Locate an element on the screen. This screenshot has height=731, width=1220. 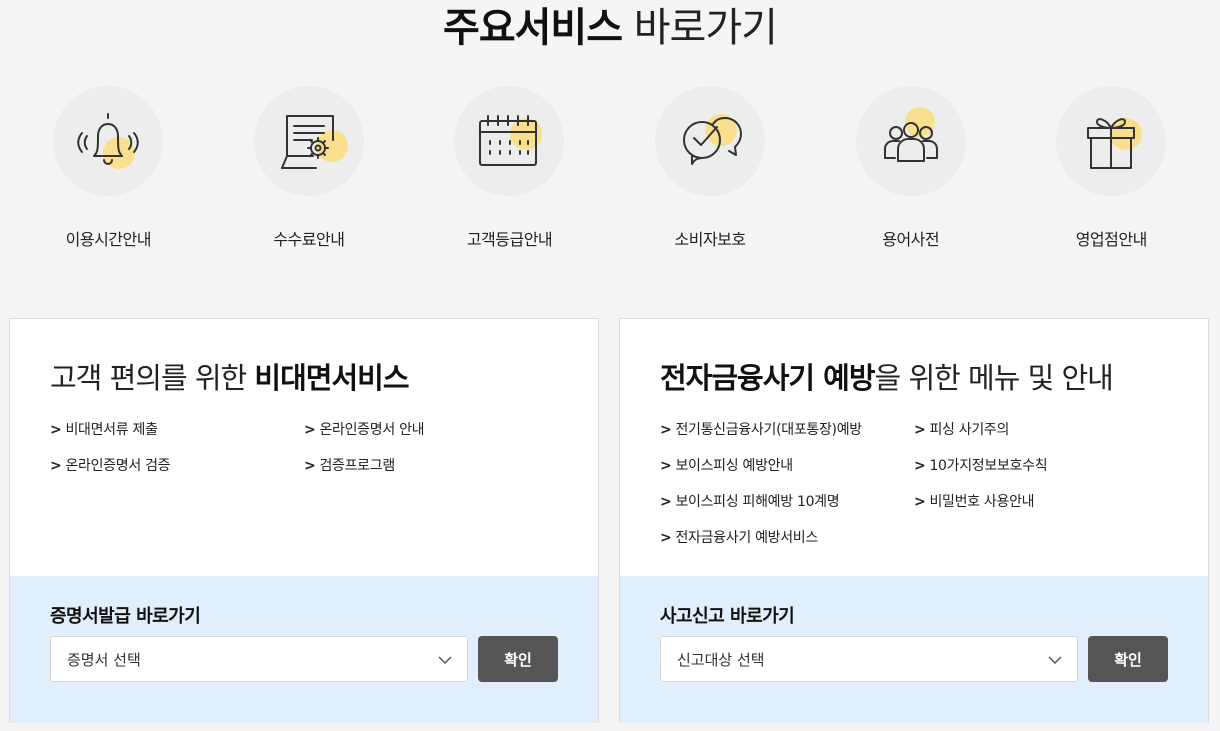
select-value: 증명서 선택 is located at coordinates (104, 659).